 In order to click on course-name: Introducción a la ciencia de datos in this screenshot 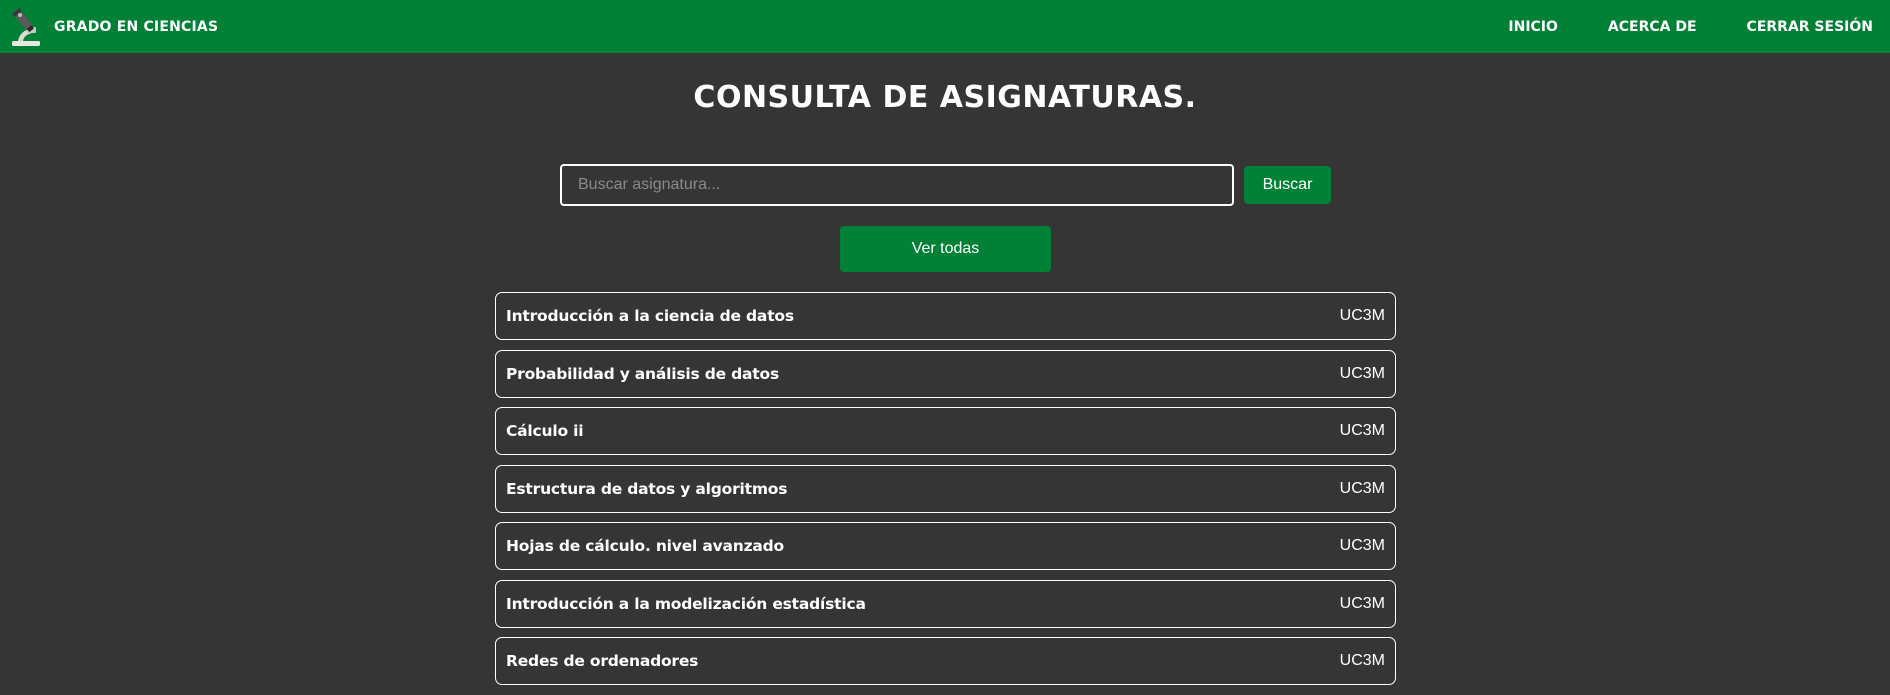, I will do `click(650, 316)`.